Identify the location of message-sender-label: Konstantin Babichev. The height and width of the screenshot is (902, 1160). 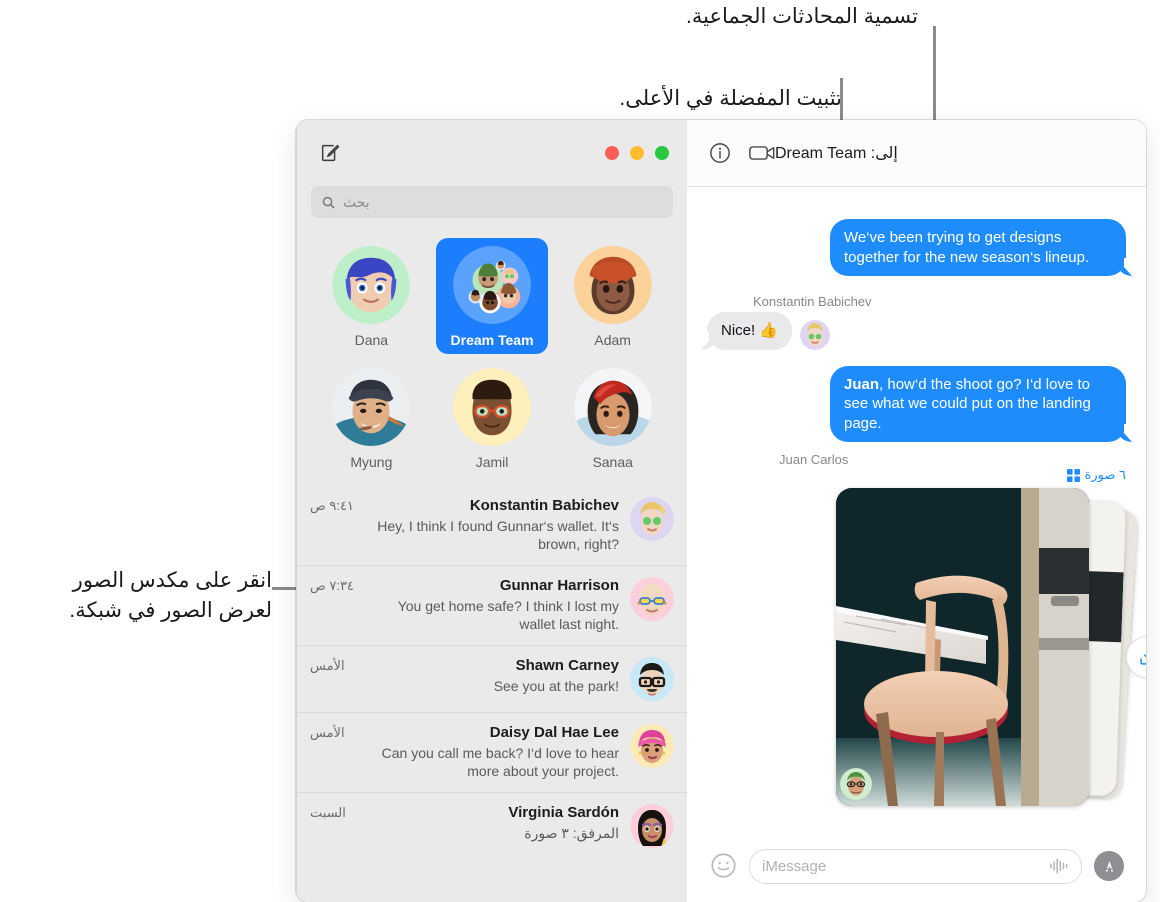
(812, 301).